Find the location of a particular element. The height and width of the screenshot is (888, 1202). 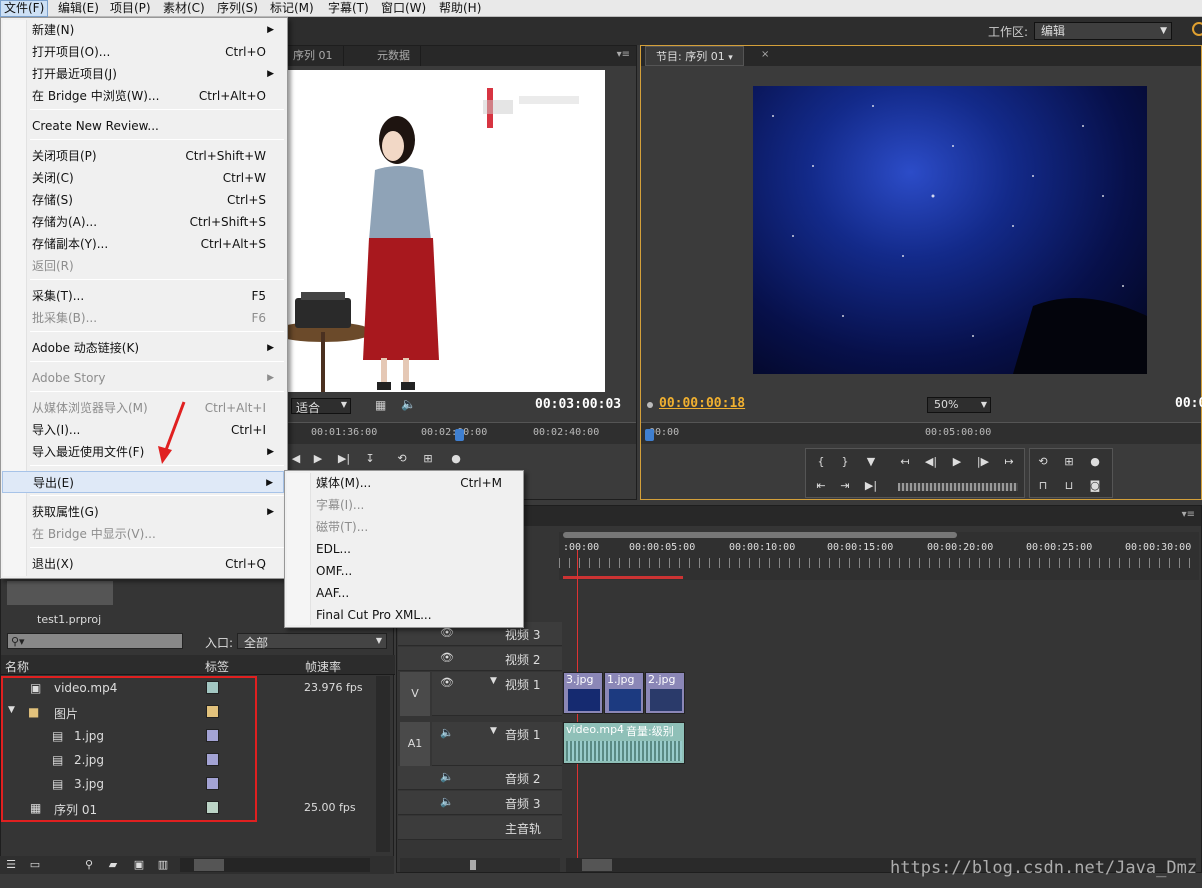

menu-project: 项目(P) is located at coordinates (130, 8).